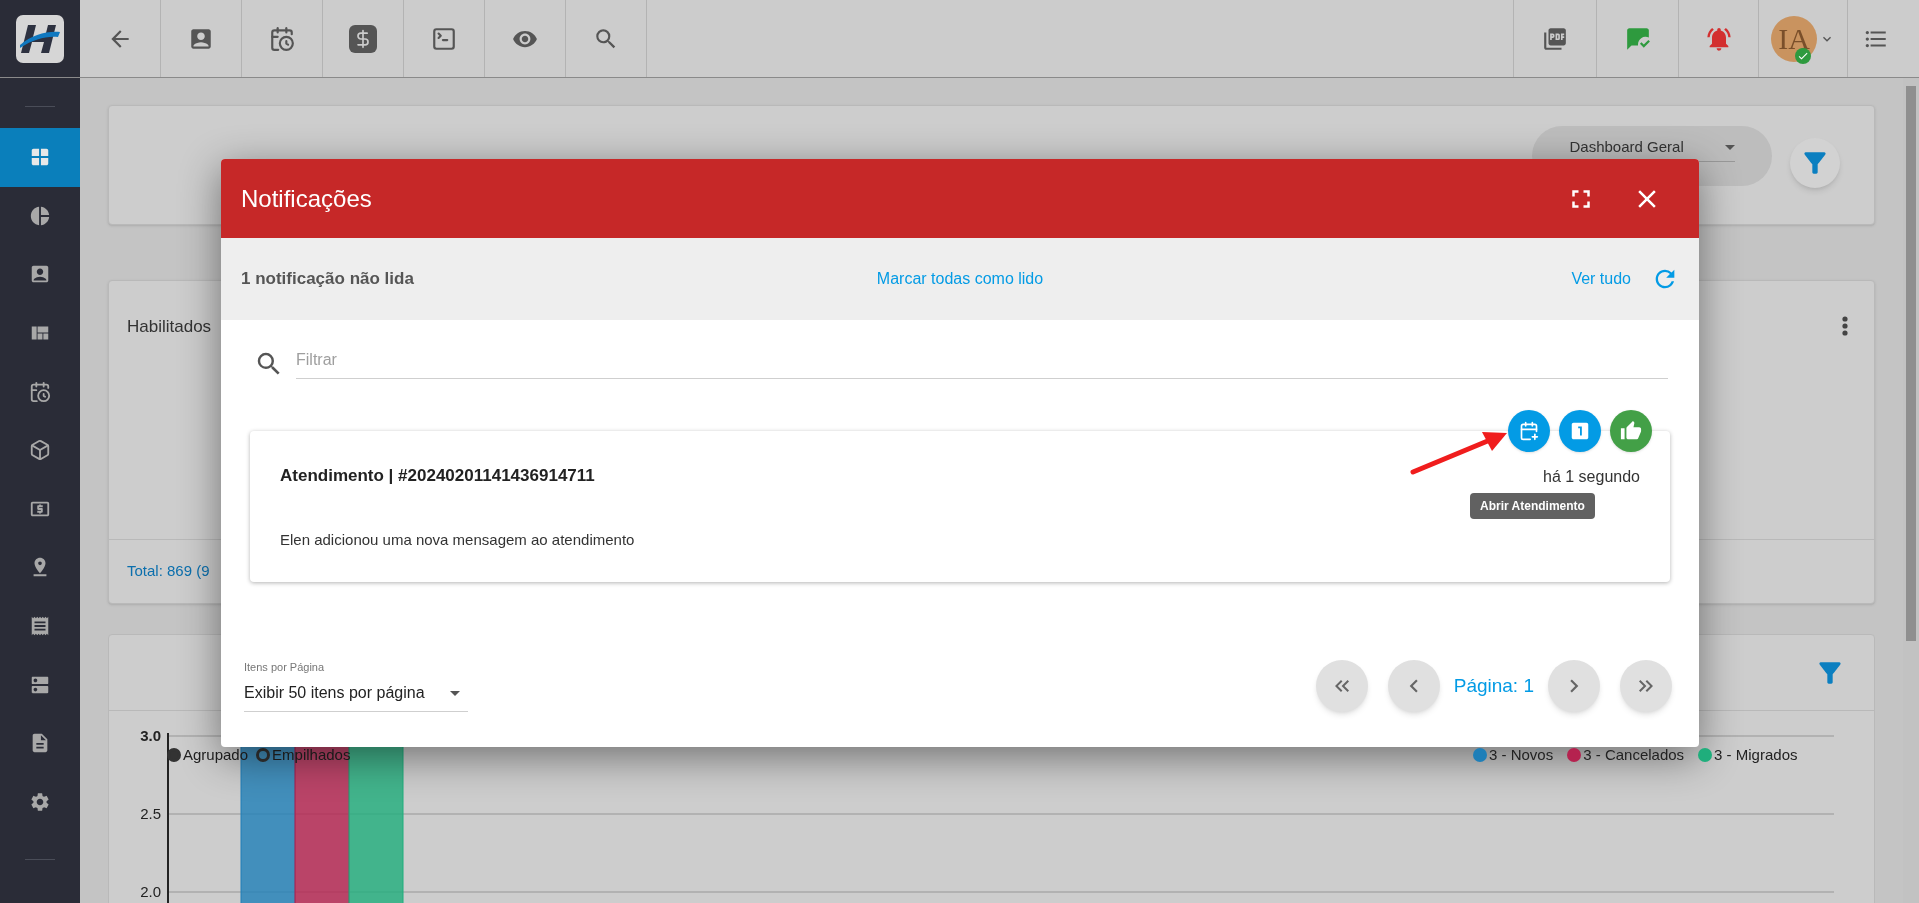 This screenshot has width=1919, height=903. I want to click on filter-field: Filtrar, so click(982, 363).